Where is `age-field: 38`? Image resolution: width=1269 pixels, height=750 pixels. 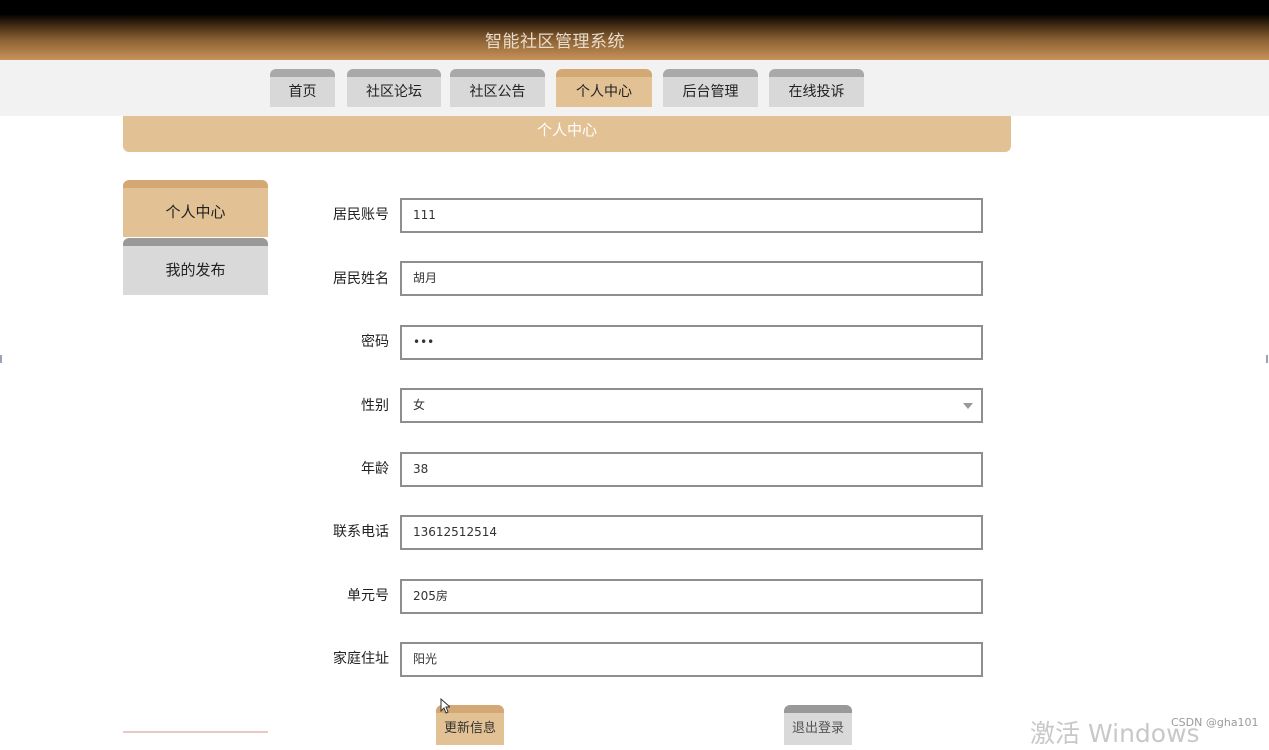 age-field: 38 is located at coordinates (691, 469).